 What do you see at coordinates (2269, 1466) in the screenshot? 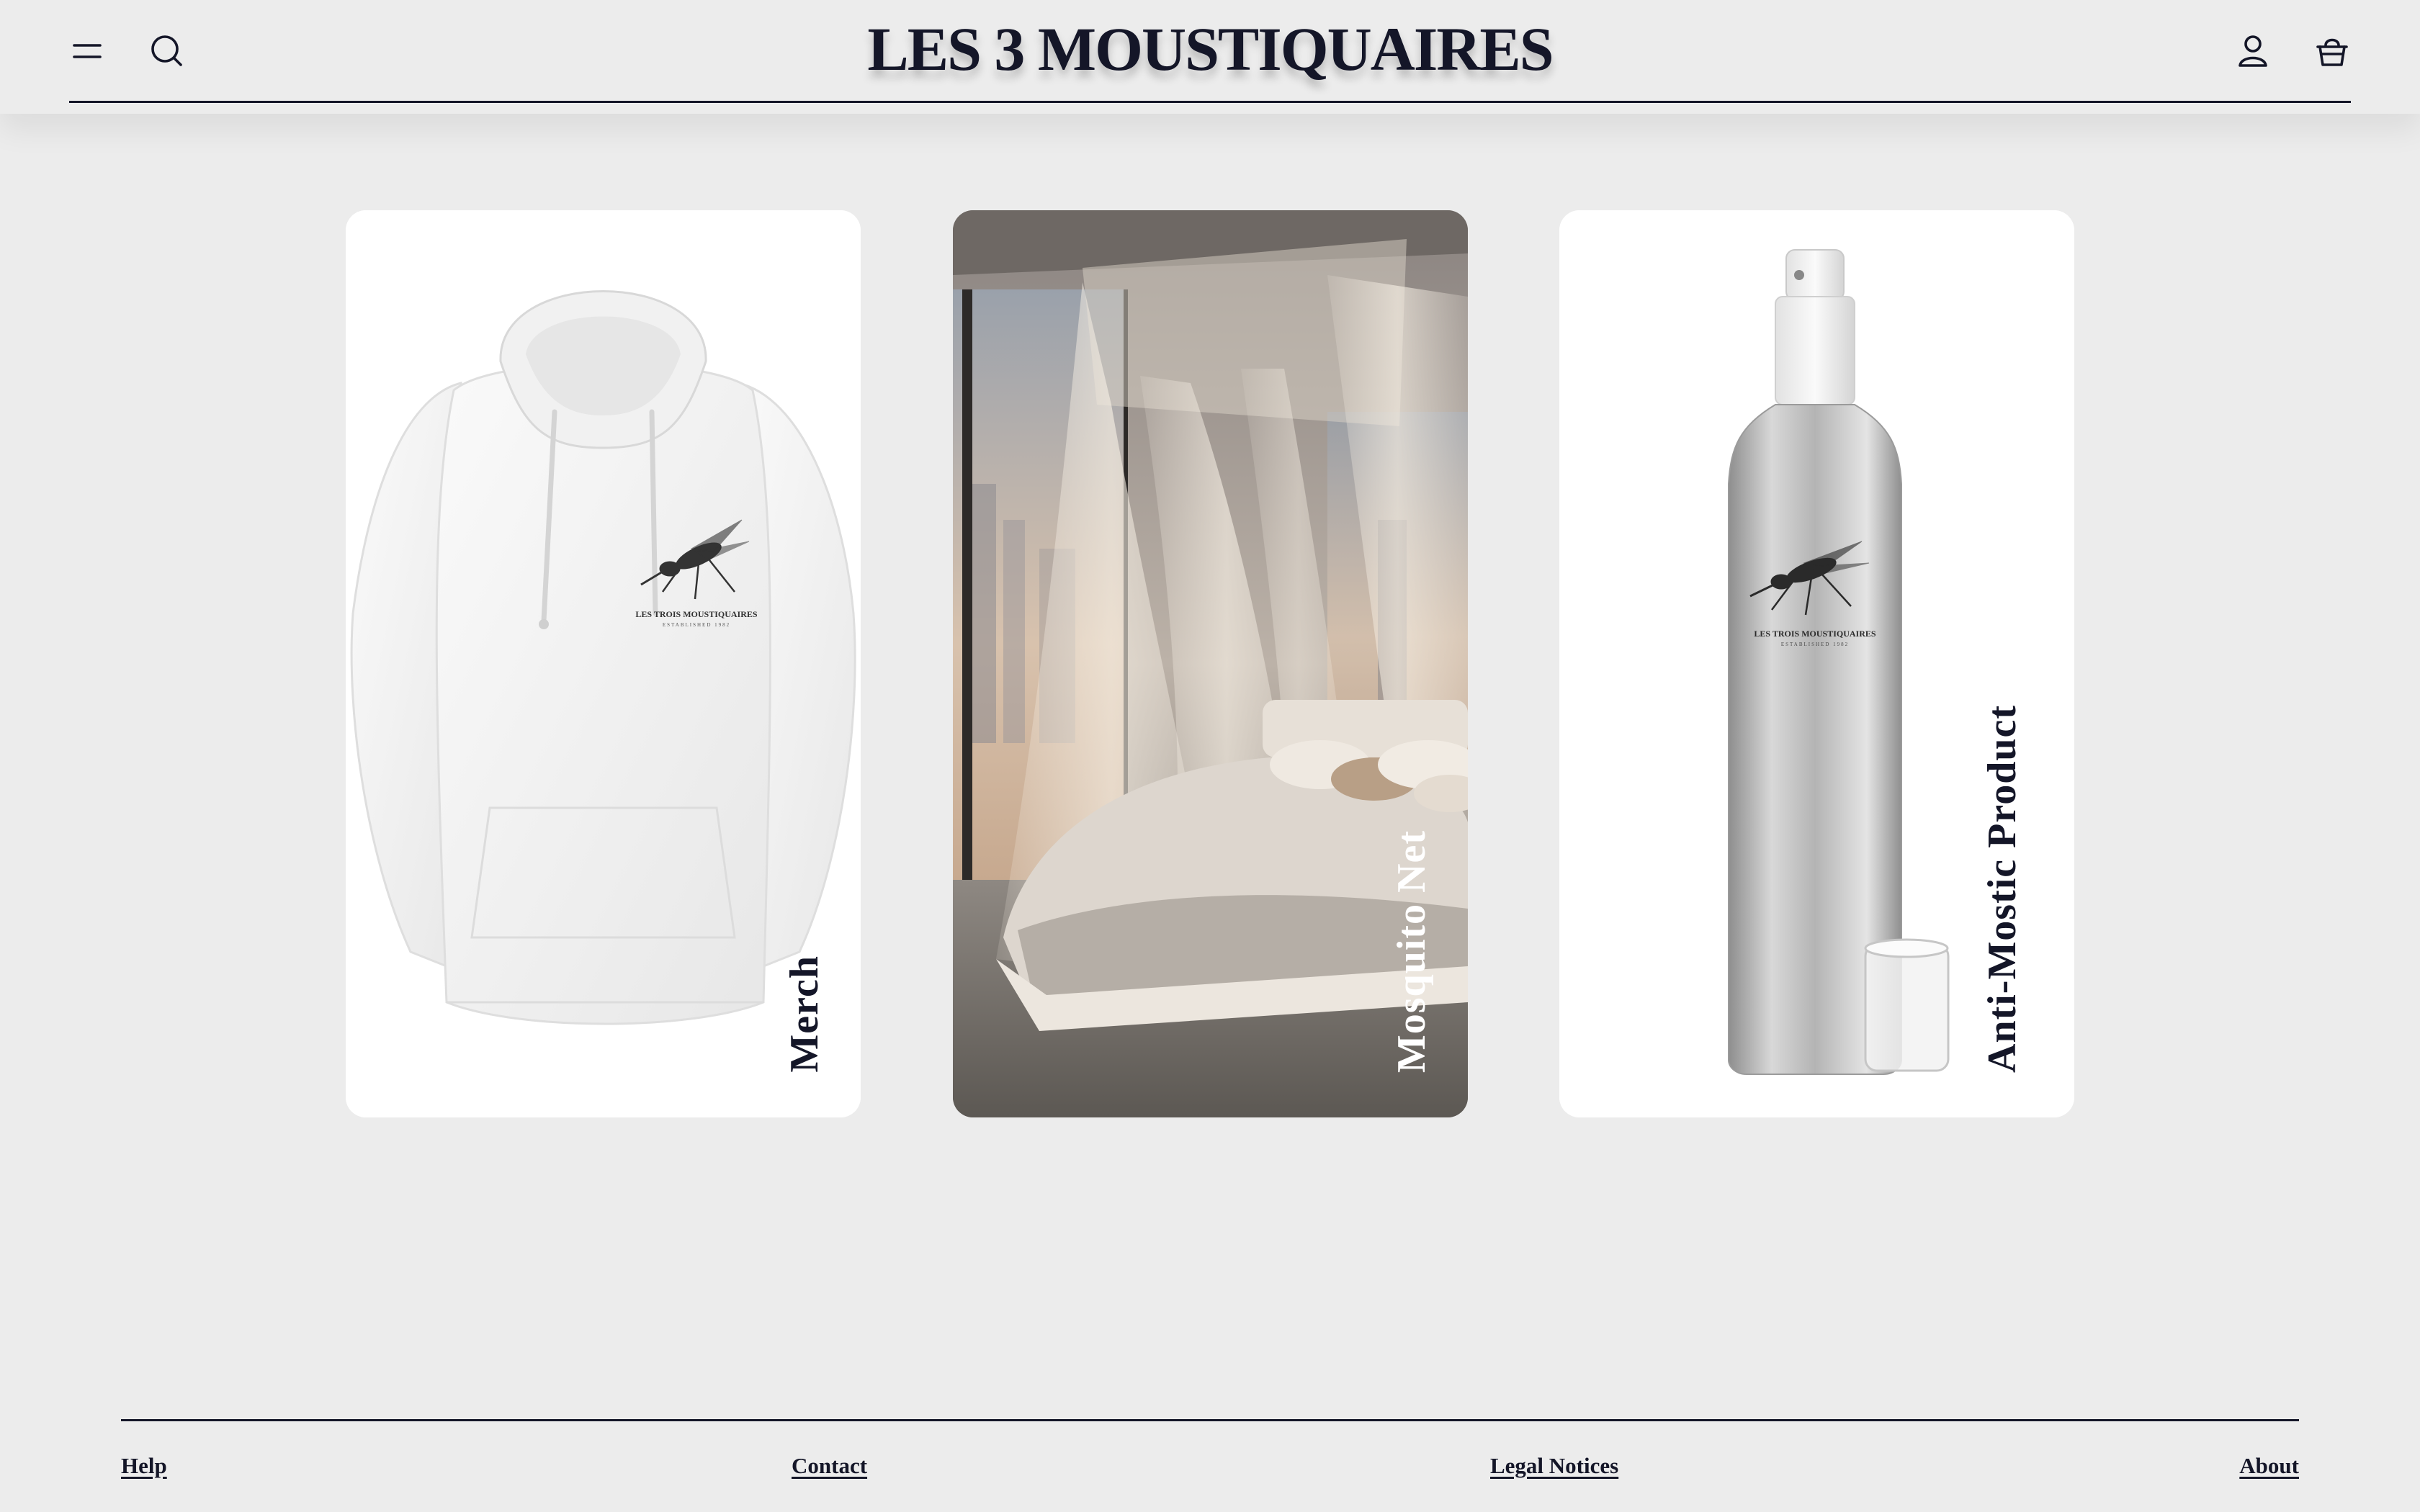
I see `footer-link-about: About` at bounding box center [2269, 1466].